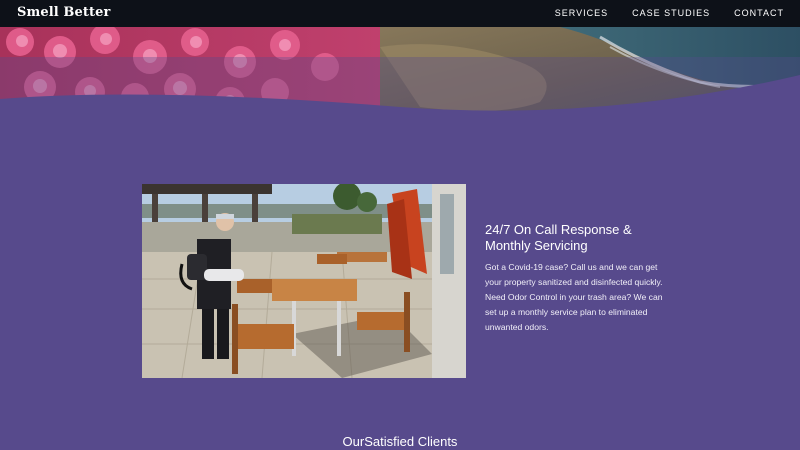 The height and width of the screenshot is (450, 800). I want to click on main-nav: SERVICES CASE STUDIES CONTACT, so click(669, 13).